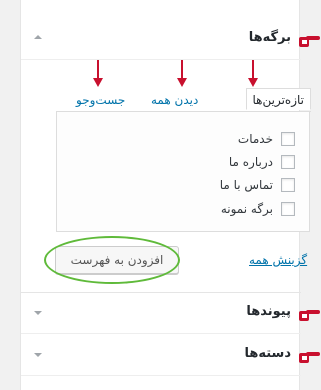  What do you see at coordinates (161, 355) in the screenshot?
I see `categories-section-header: دسته‌ها` at bounding box center [161, 355].